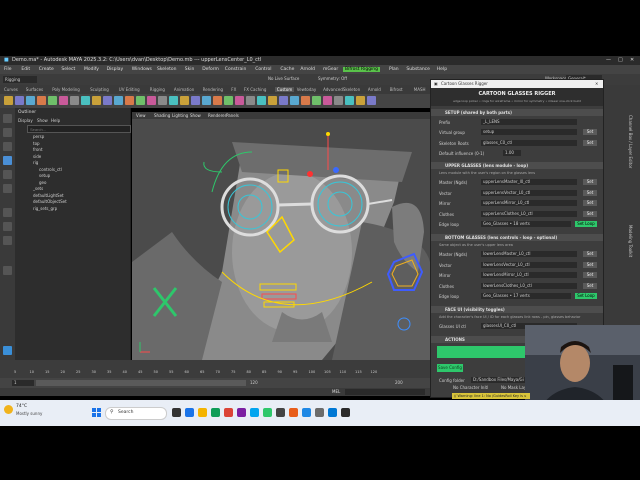 The height and width of the screenshot is (480, 640). What do you see at coordinates (42, 182) in the screenshot?
I see `outliner-item: geo` at bounding box center [42, 182].